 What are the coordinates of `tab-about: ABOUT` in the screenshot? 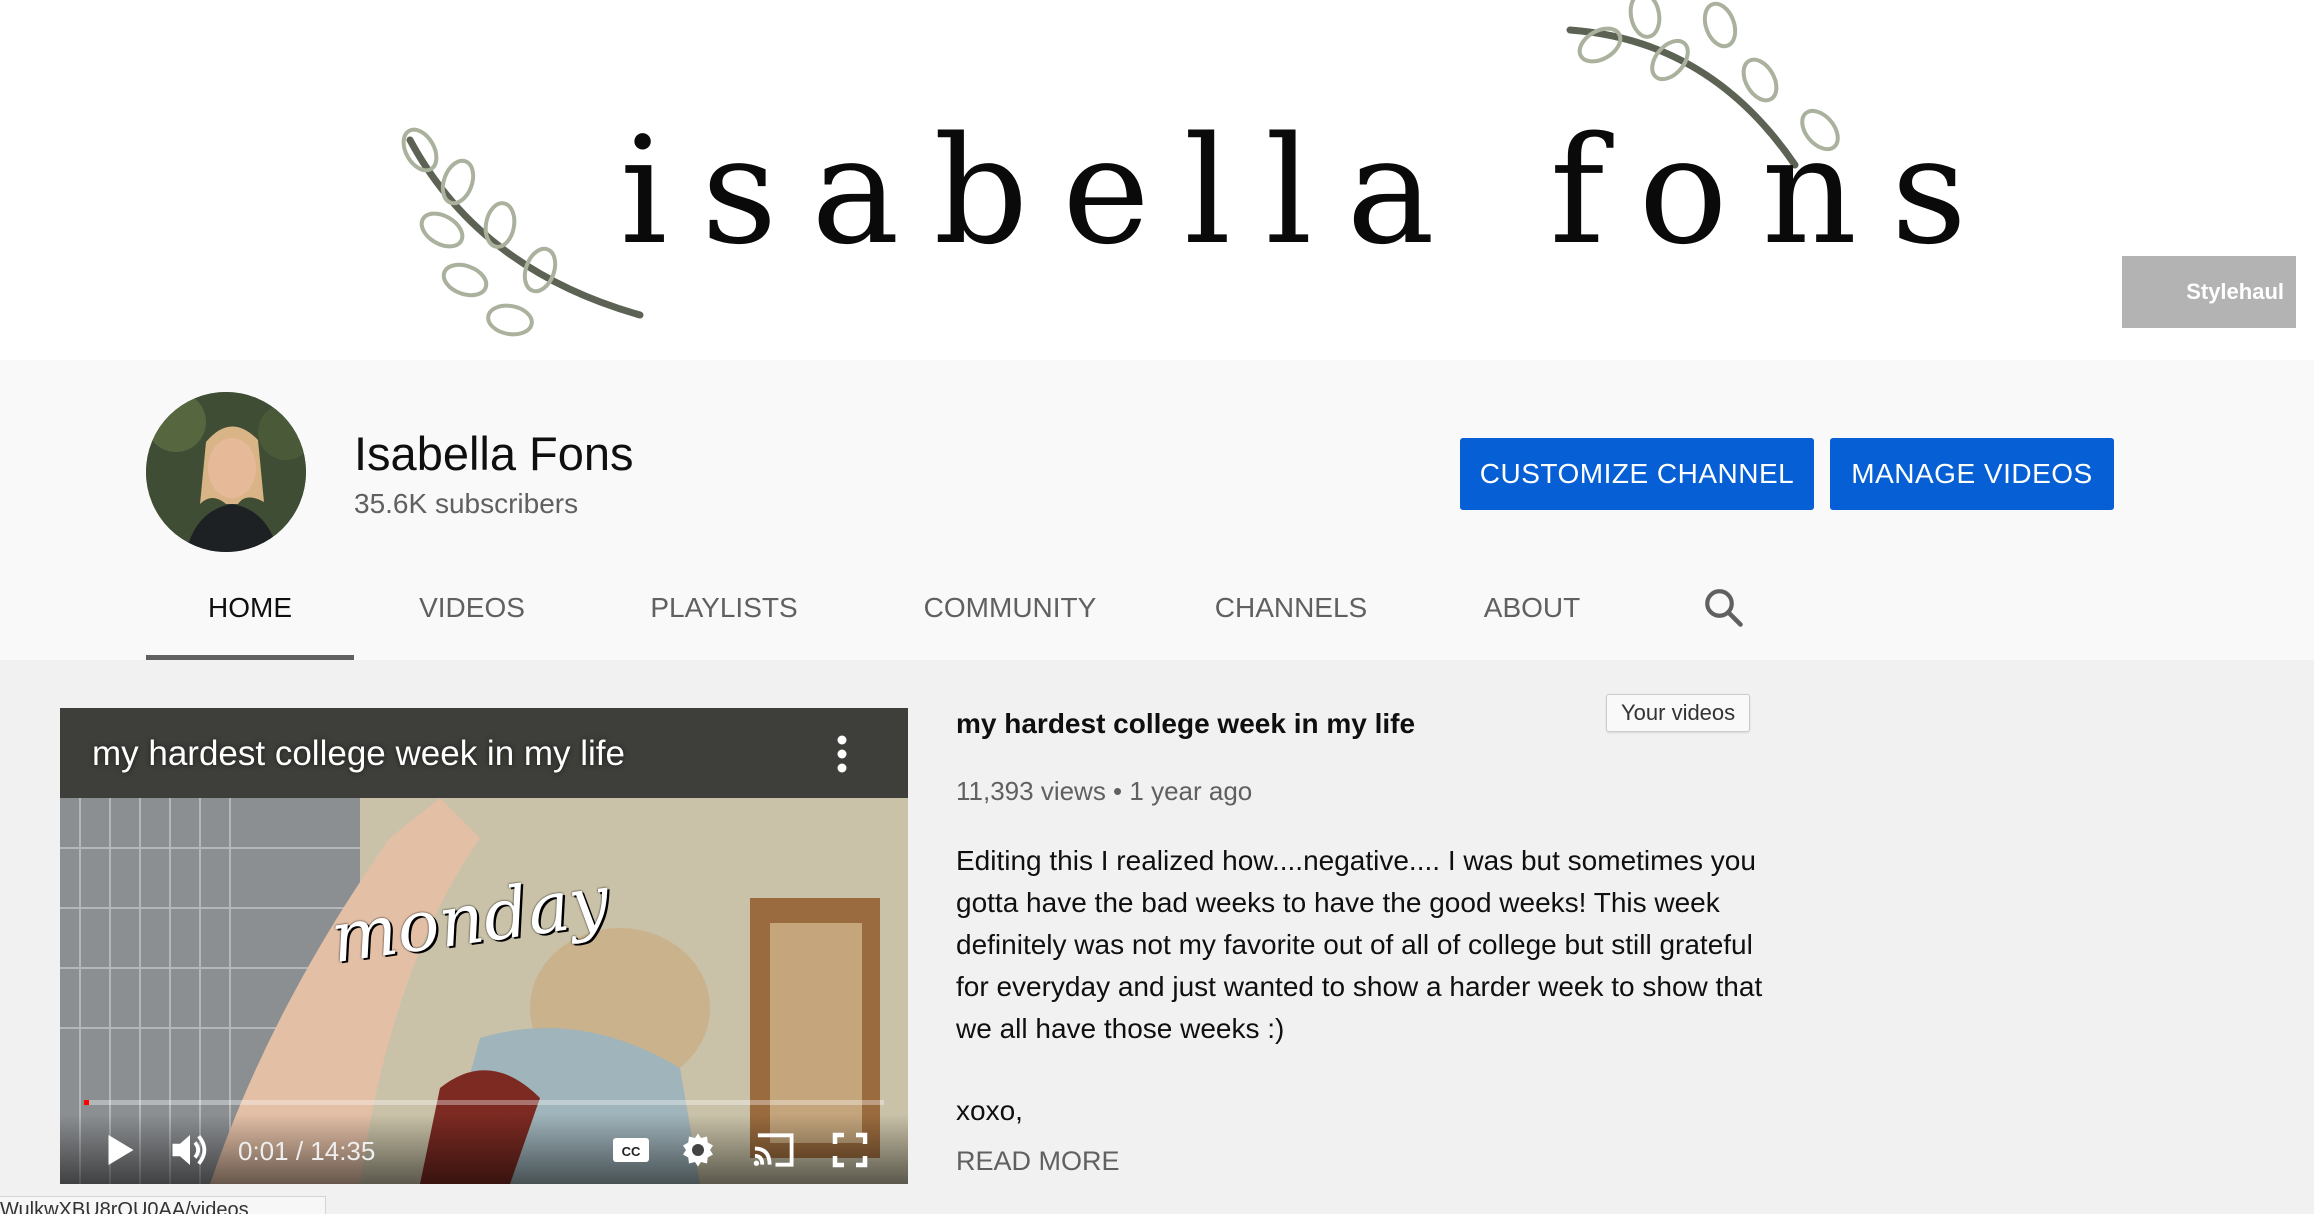 It's located at (1532, 608).